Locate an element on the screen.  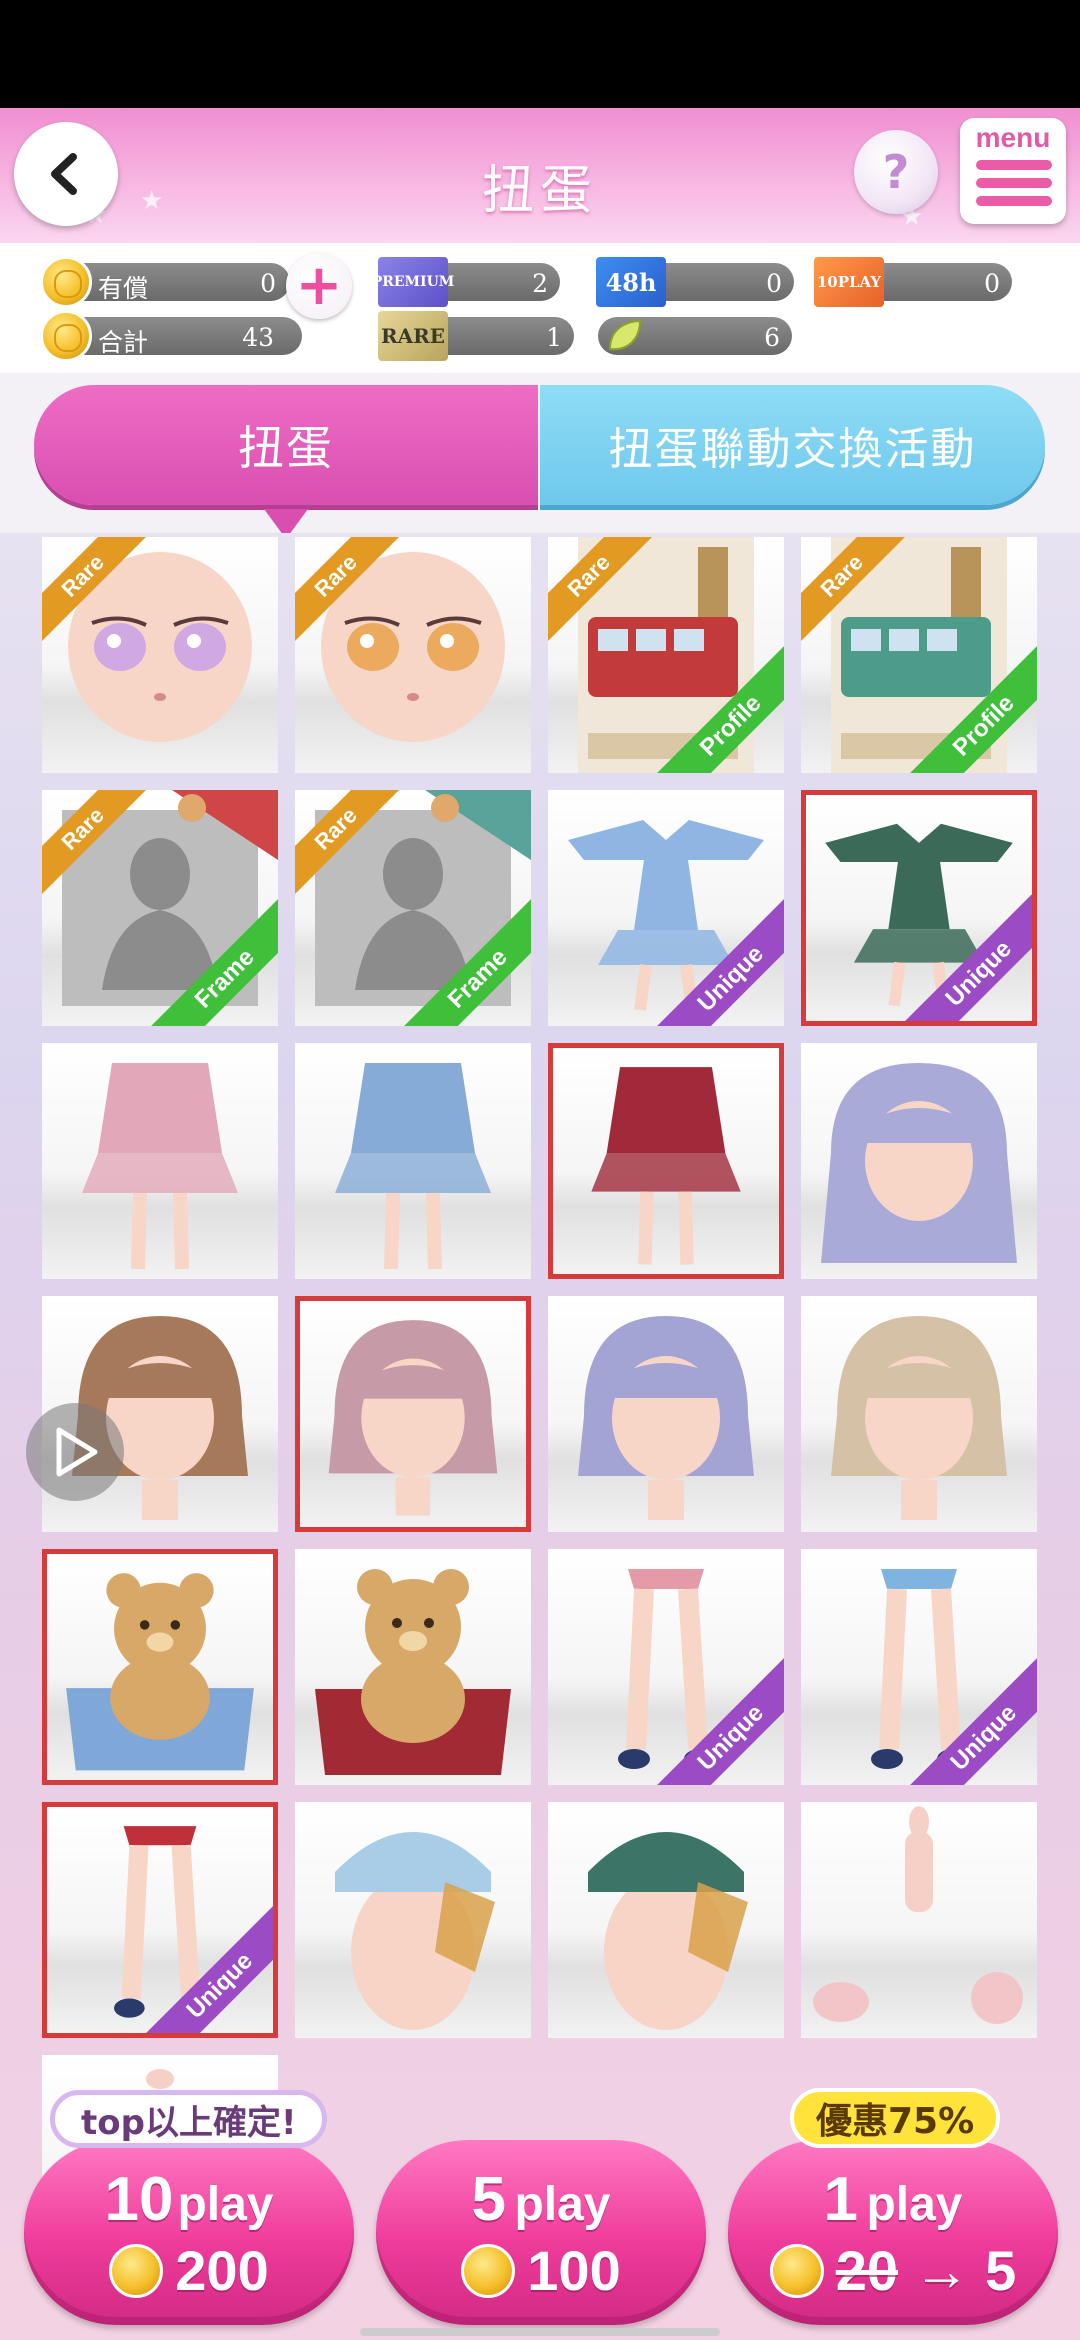
guarantee-badge: top以上確定! is located at coordinates (189, 2119).